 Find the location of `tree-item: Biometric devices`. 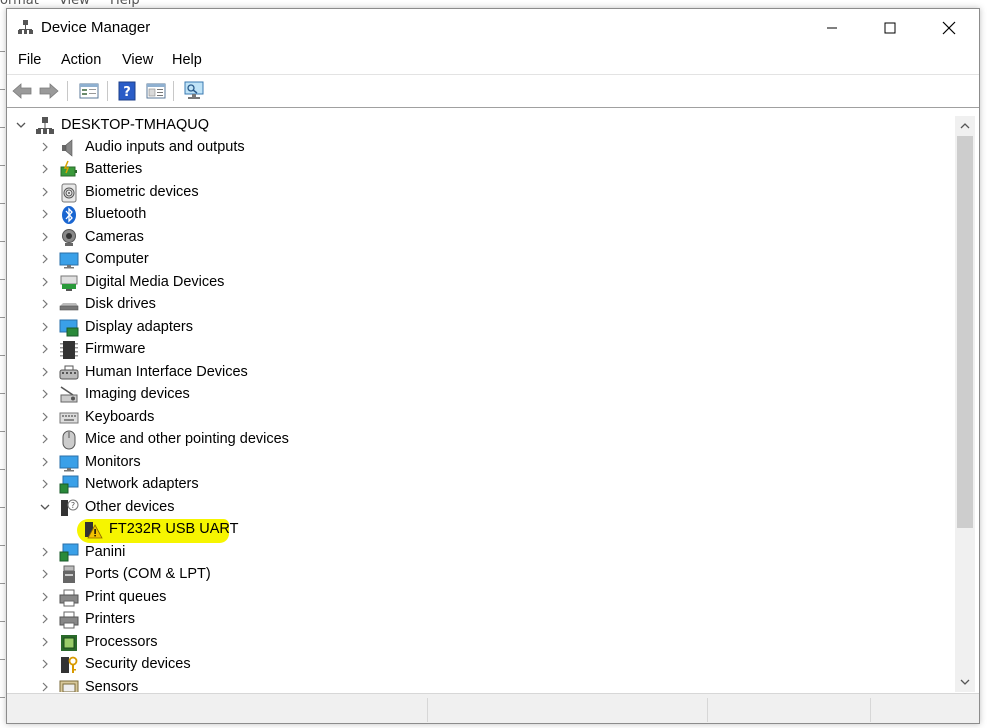

tree-item: Biometric devices is located at coordinates (477, 193).